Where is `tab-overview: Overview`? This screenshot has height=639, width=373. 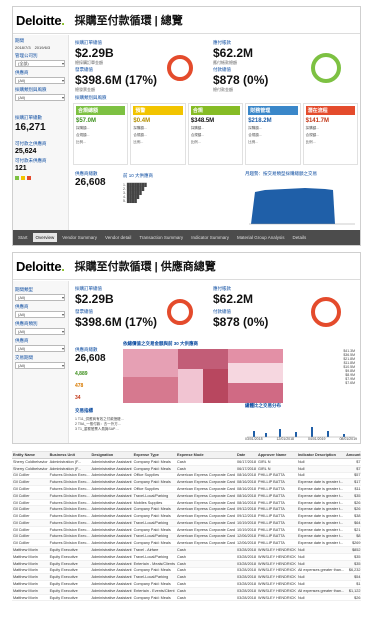
tab-overview: Overview is located at coordinates (45, 237).